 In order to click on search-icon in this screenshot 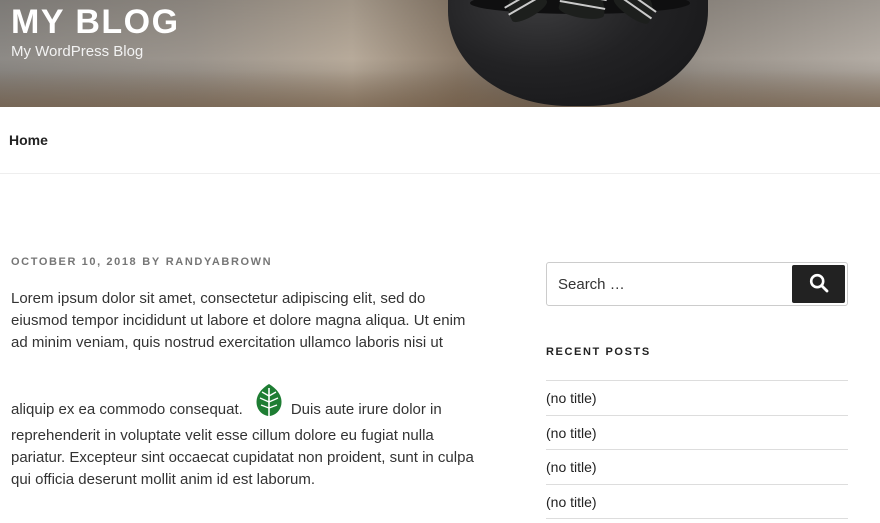, I will do `click(819, 284)`.